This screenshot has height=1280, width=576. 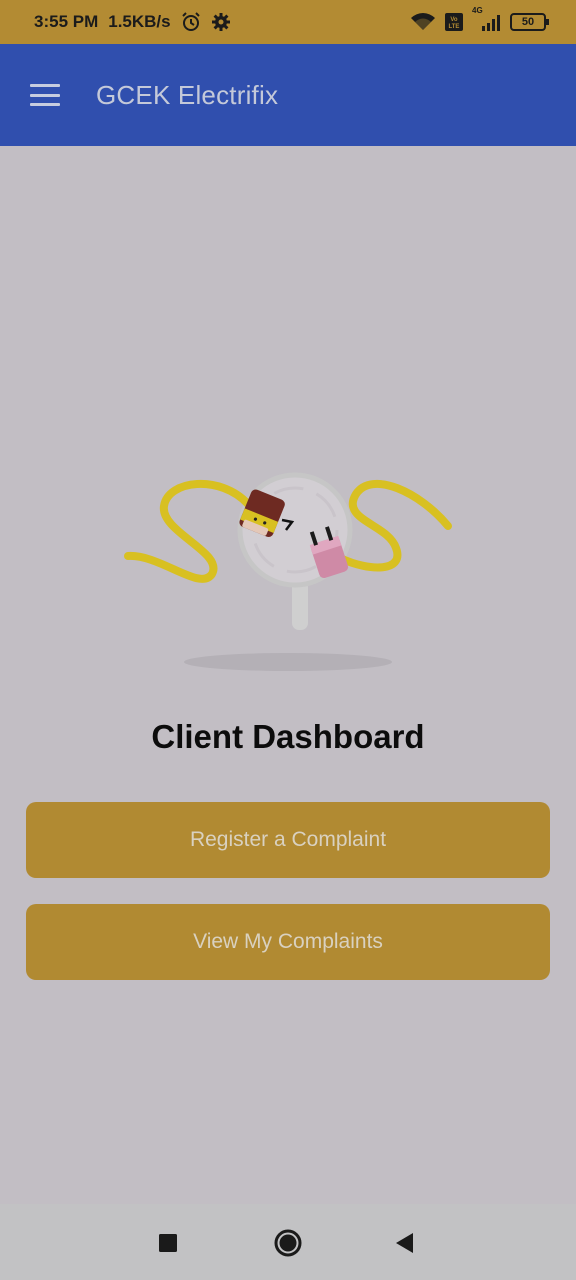 What do you see at coordinates (191, 22) in the screenshot?
I see `alarm-icon` at bounding box center [191, 22].